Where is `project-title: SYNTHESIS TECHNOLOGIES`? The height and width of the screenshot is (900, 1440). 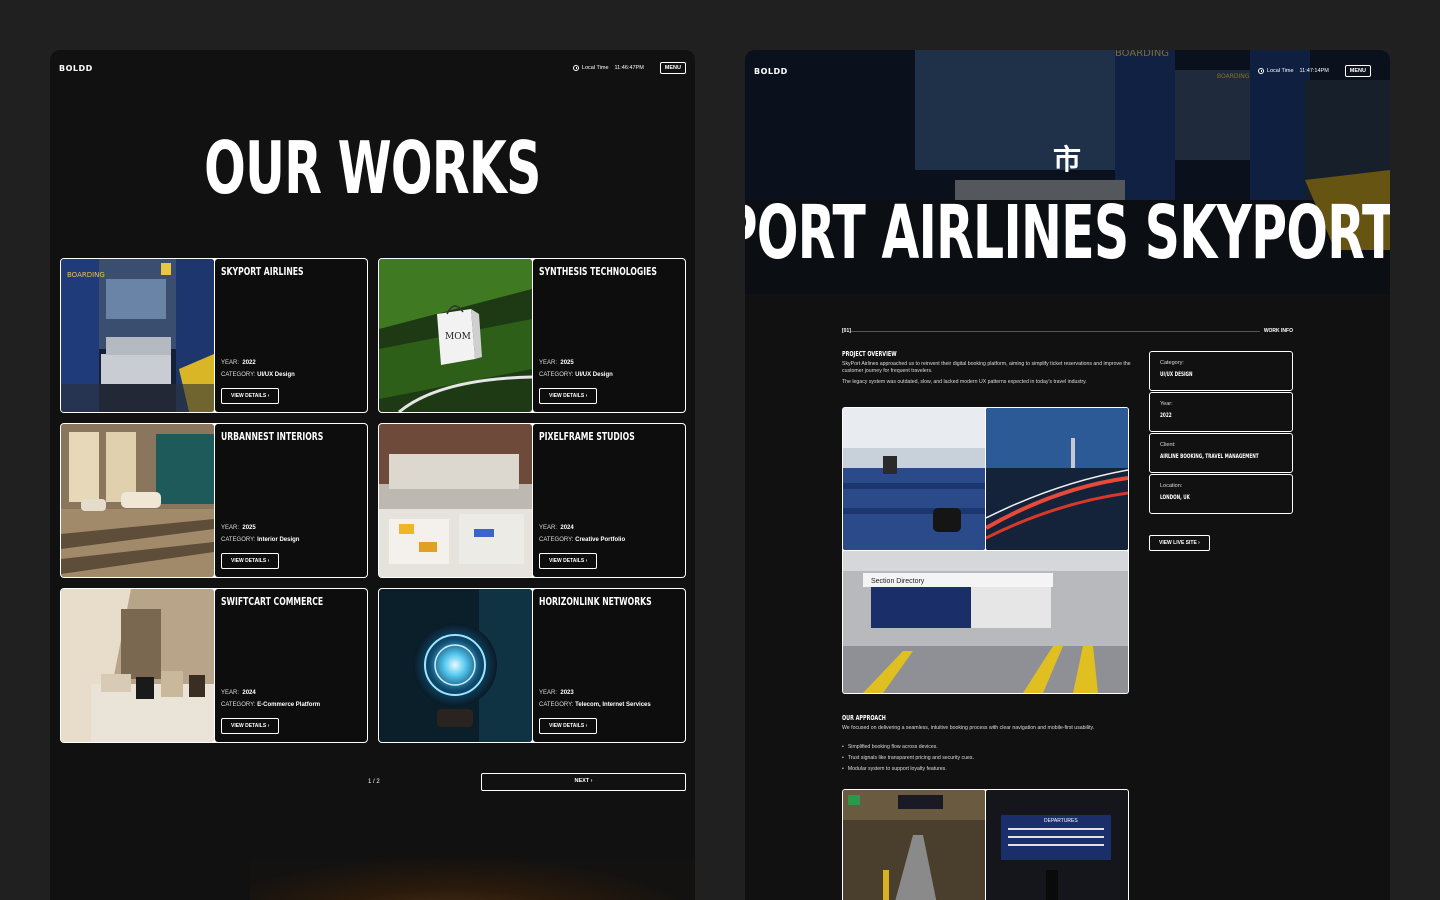
project-title: SYNTHESIS TECHNOLOGIES is located at coordinates (598, 271).